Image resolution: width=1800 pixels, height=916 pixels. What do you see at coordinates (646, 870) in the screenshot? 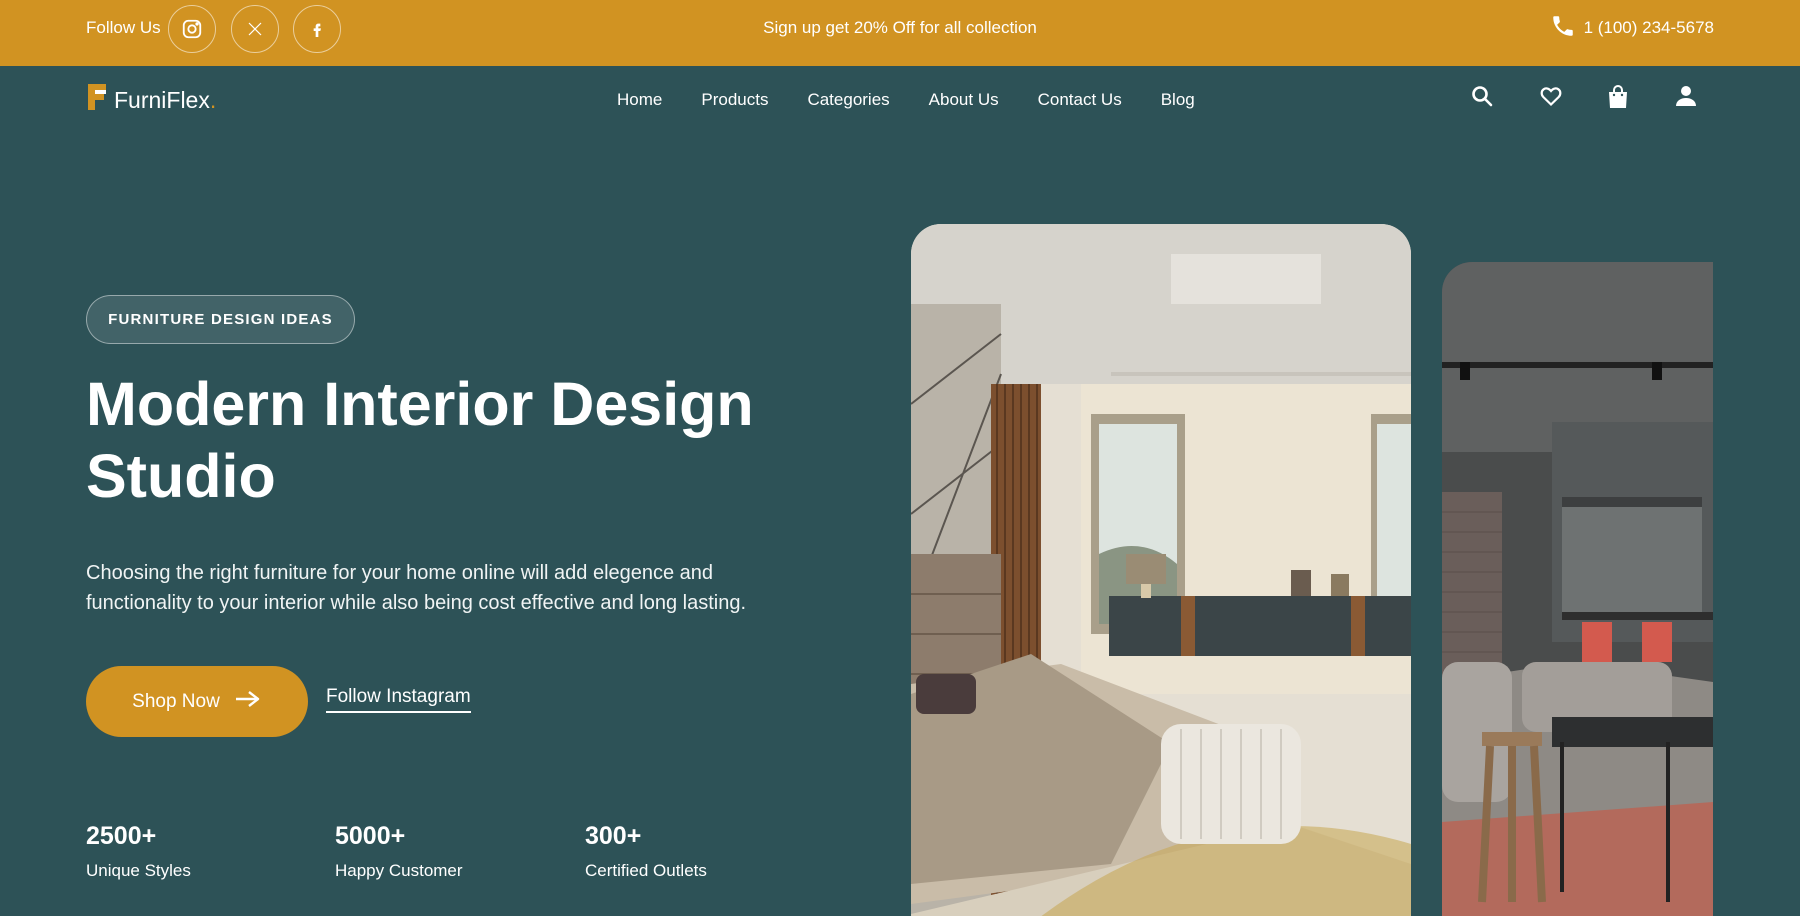
I see `stat-label: Certified Outlets` at bounding box center [646, 870].